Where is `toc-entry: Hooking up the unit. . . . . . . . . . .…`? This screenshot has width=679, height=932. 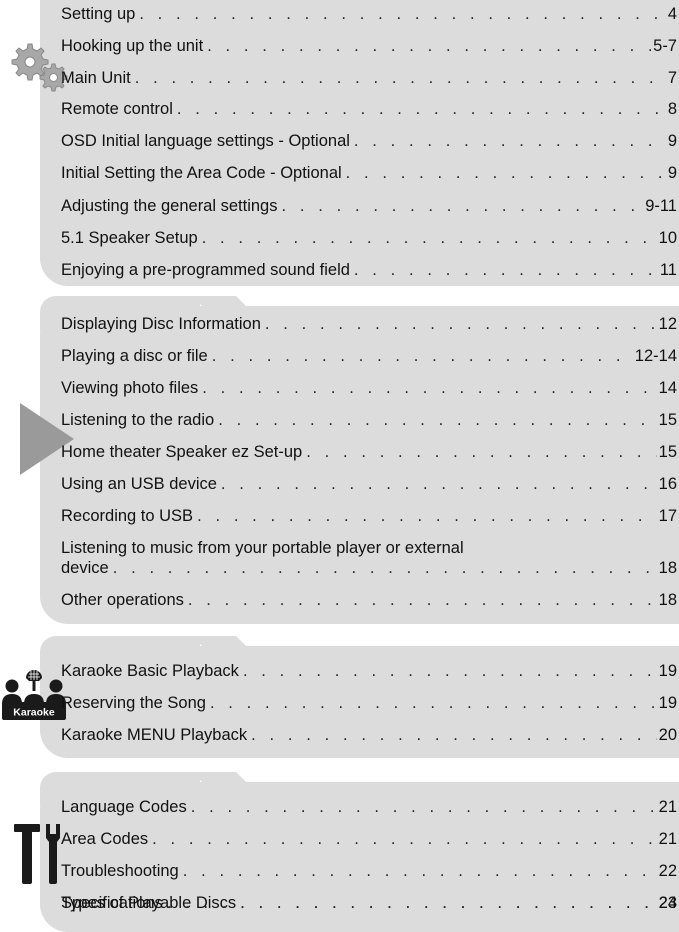
toc-entry: Hooking up the unit. . . . . . . . . . .… is located at coordinates (369, 46).